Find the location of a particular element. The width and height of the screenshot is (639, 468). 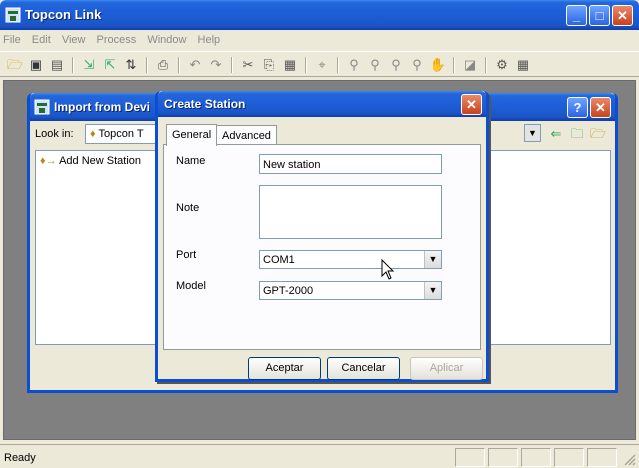

title-bar: Topcon Link _ □ ✕ is located at coordinates (319, 15).